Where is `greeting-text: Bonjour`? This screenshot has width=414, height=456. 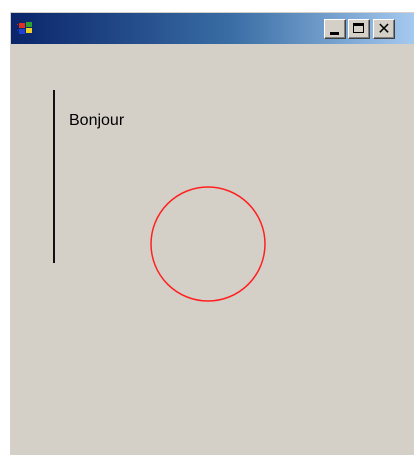 greeting-text: Bonjour is located at coordinates (97, 120).